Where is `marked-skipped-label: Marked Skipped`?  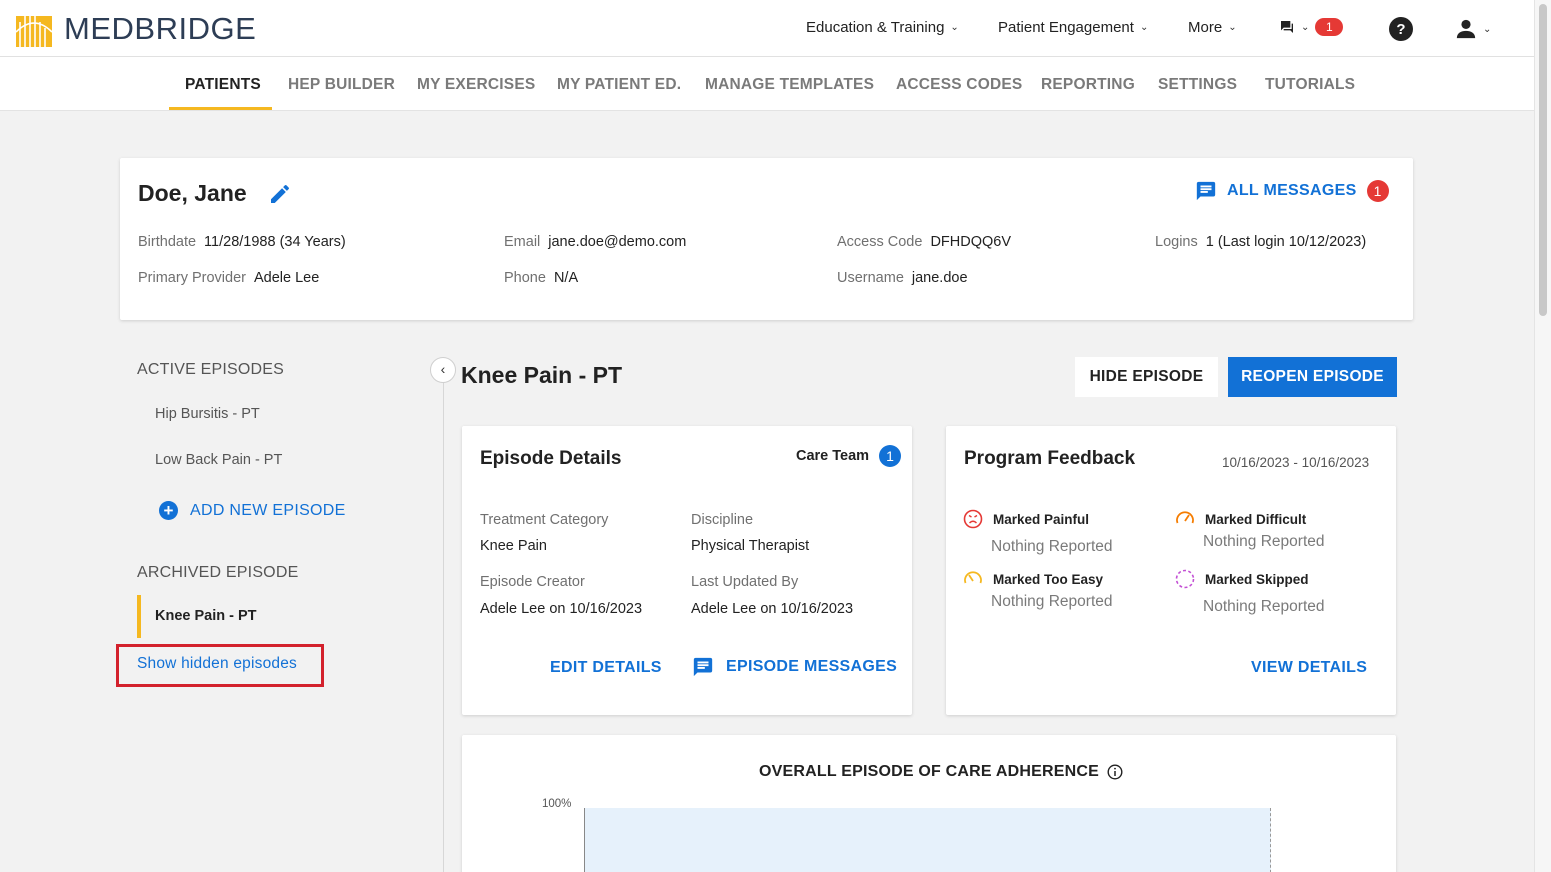 marked-skipped-label: Marked Skipped is located at coordinates (1257, 579).